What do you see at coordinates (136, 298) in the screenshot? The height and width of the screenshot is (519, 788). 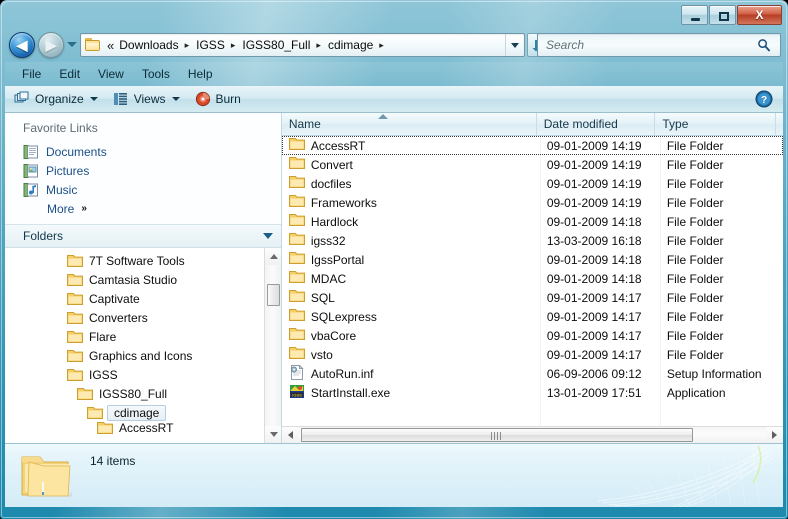 I see `tree-item-captivate: Captivate` at bounding box center [136, 298].